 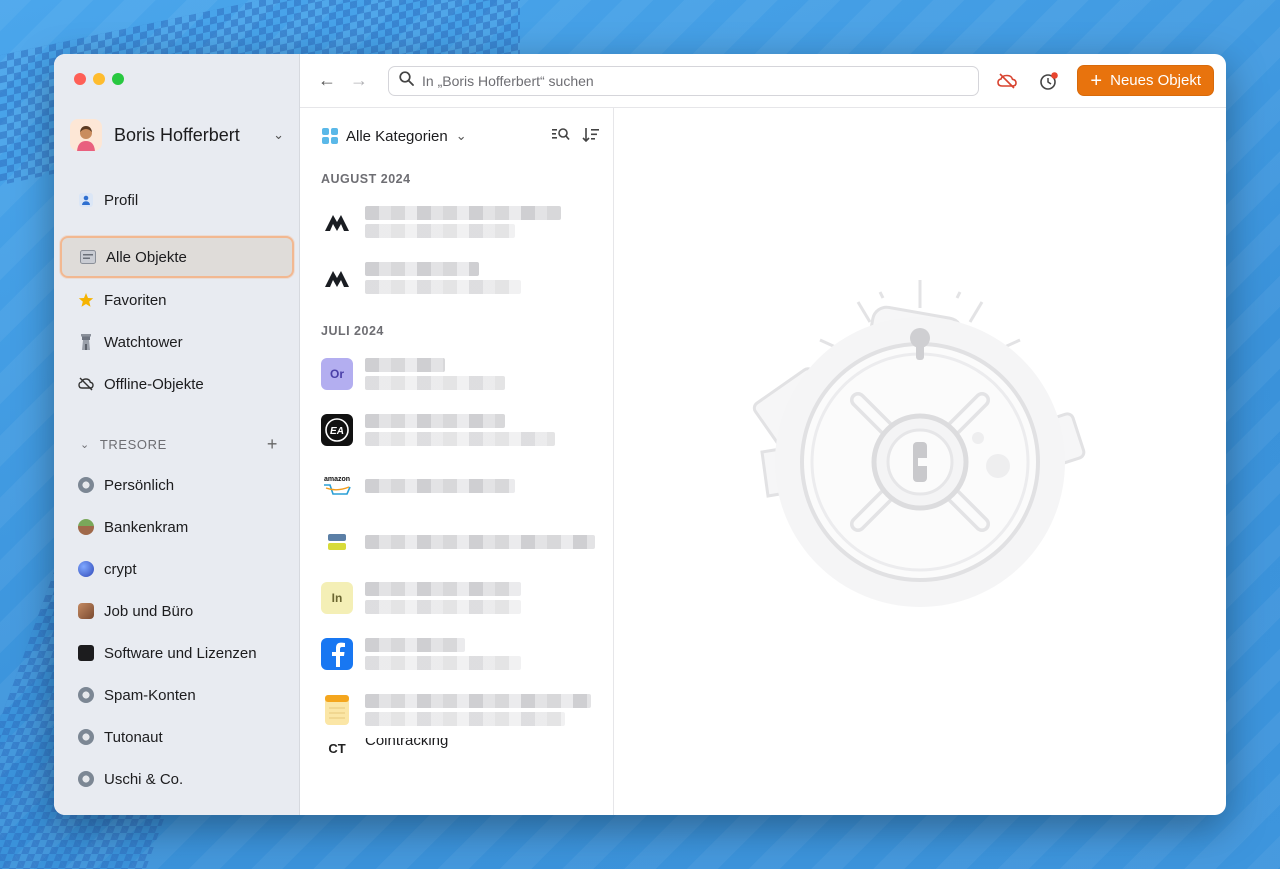 What do you see at coordinates (700, 80) in the screenshot?
I see `search-input` at bounding box center [700, 80].